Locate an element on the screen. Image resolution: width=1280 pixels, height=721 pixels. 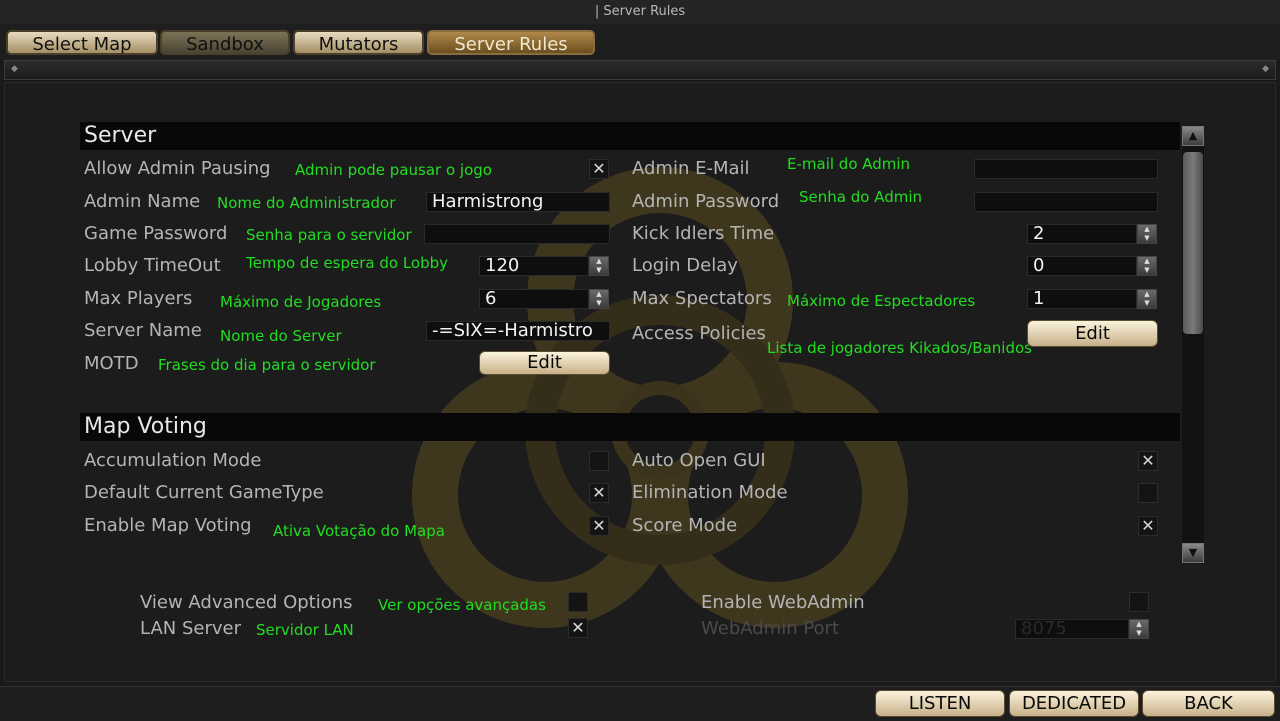
max-players-input: 6 is located at coordinates (534, 299).